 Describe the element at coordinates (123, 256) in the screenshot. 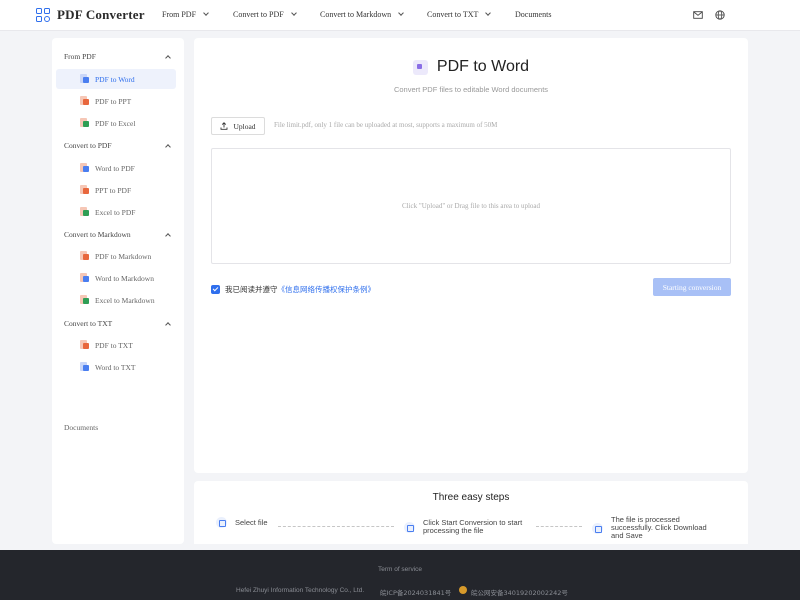

I see `sidebar-item-label: PDF to Markdown` at that location.